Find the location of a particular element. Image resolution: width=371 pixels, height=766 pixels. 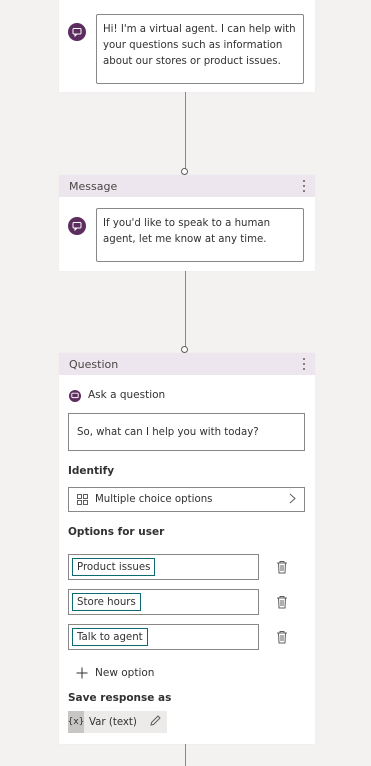

save-response-label: Save response as is located at coordinates (120, 698).